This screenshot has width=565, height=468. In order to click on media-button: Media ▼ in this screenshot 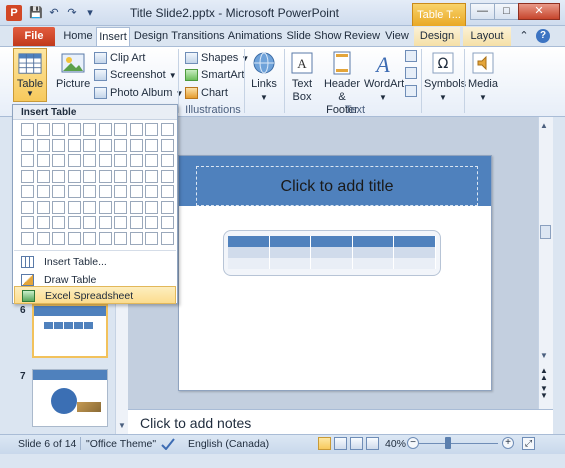, I will do `click(483, 76)`.